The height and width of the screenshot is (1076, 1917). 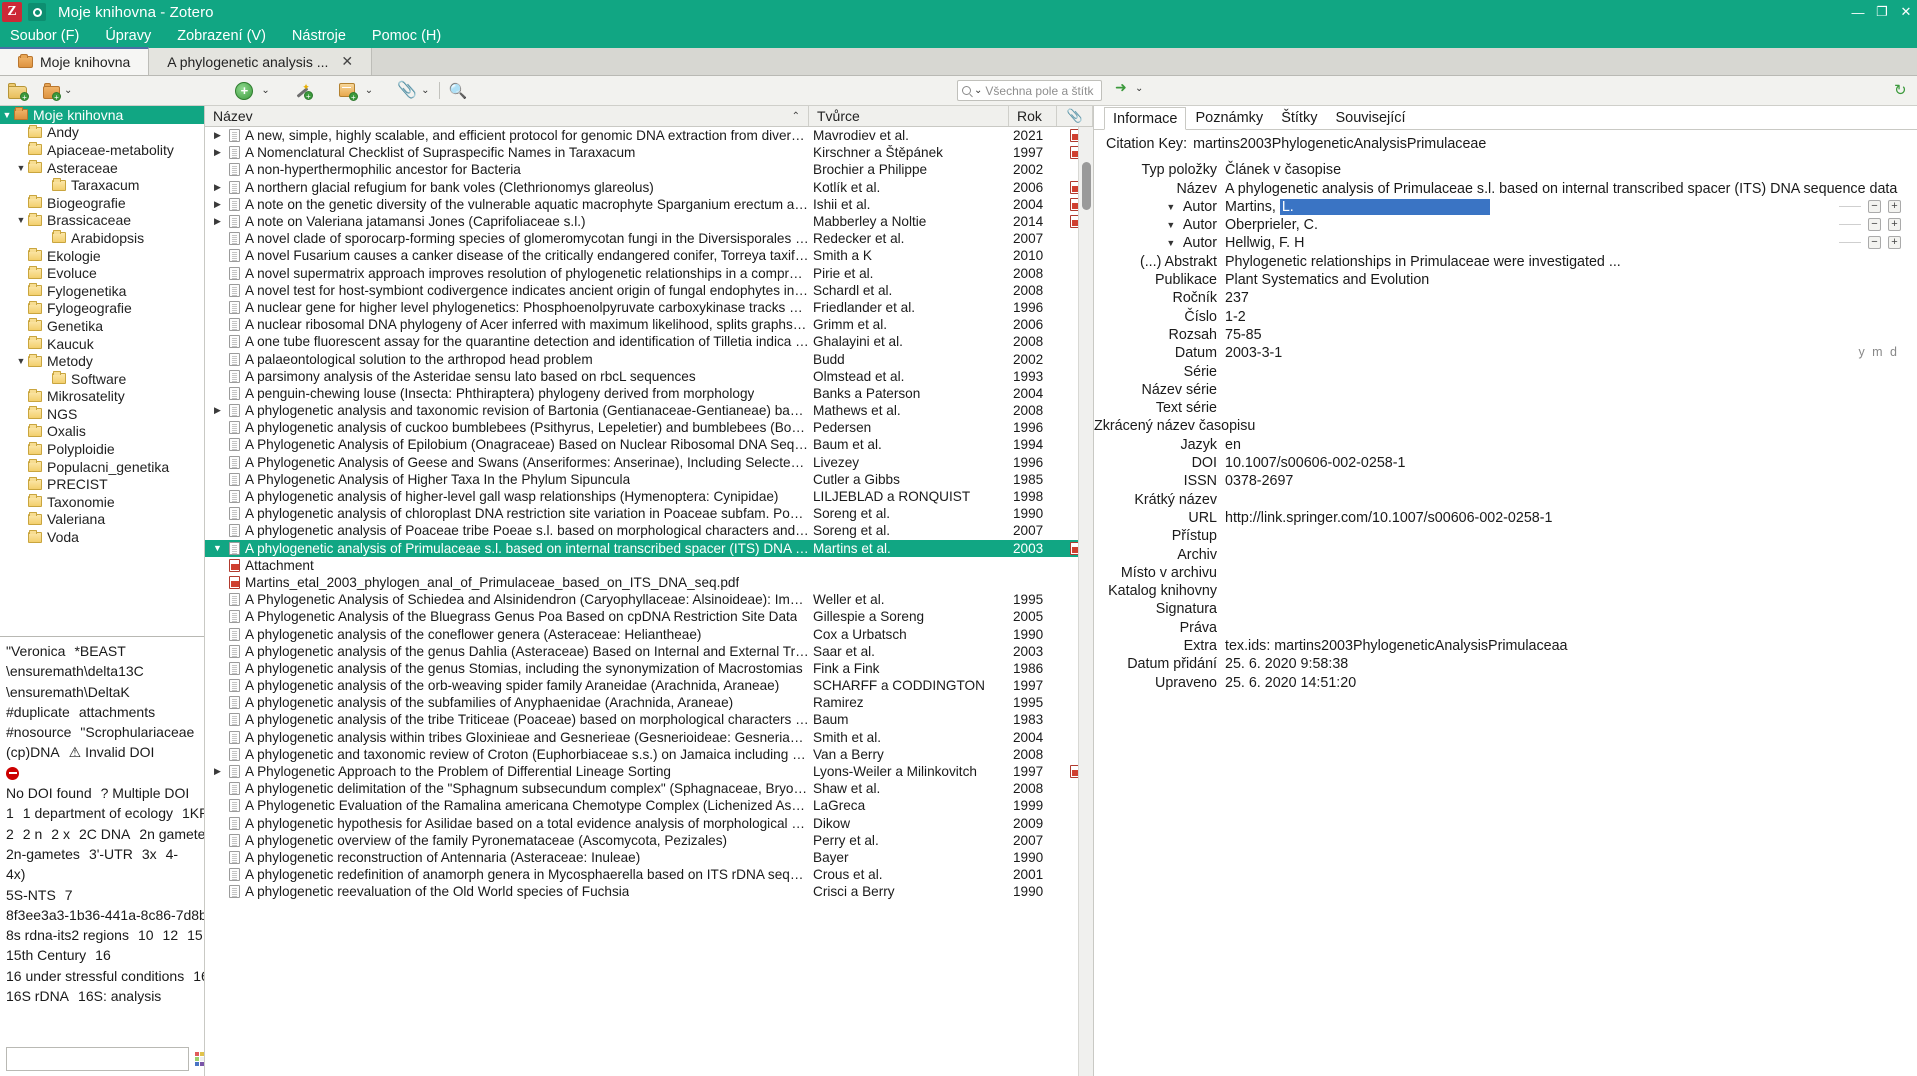 What do you see at coordinates (171, 834) in the screenshot?
I see `tag-item: 2n gametes` at bounding box center [171, 834].